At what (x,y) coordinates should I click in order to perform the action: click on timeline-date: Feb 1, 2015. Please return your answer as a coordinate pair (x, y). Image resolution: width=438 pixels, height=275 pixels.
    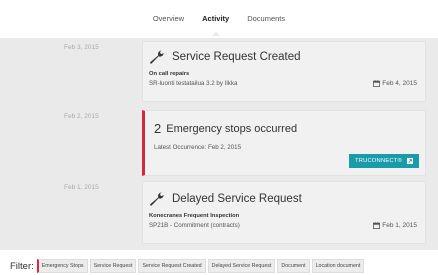
    Looking at the image, I should click on (81, 187).